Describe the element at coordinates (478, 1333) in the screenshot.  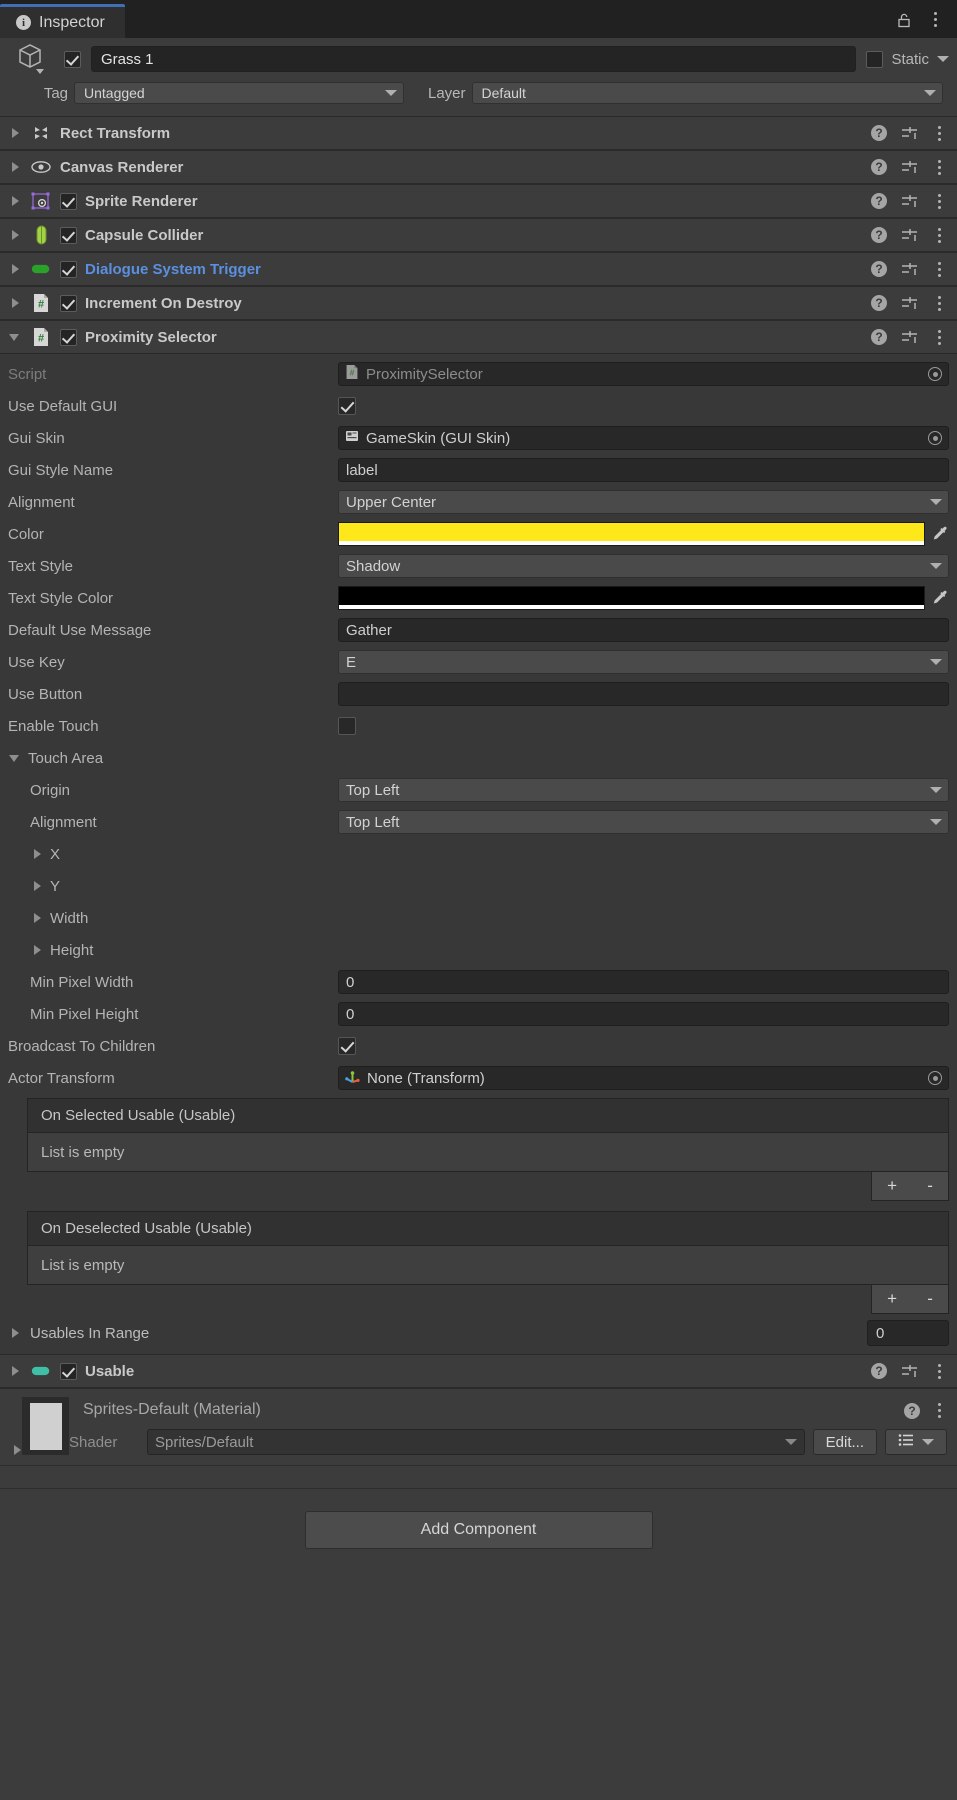
I see `row-usables-in-range: Usables In Range 0` at that location.